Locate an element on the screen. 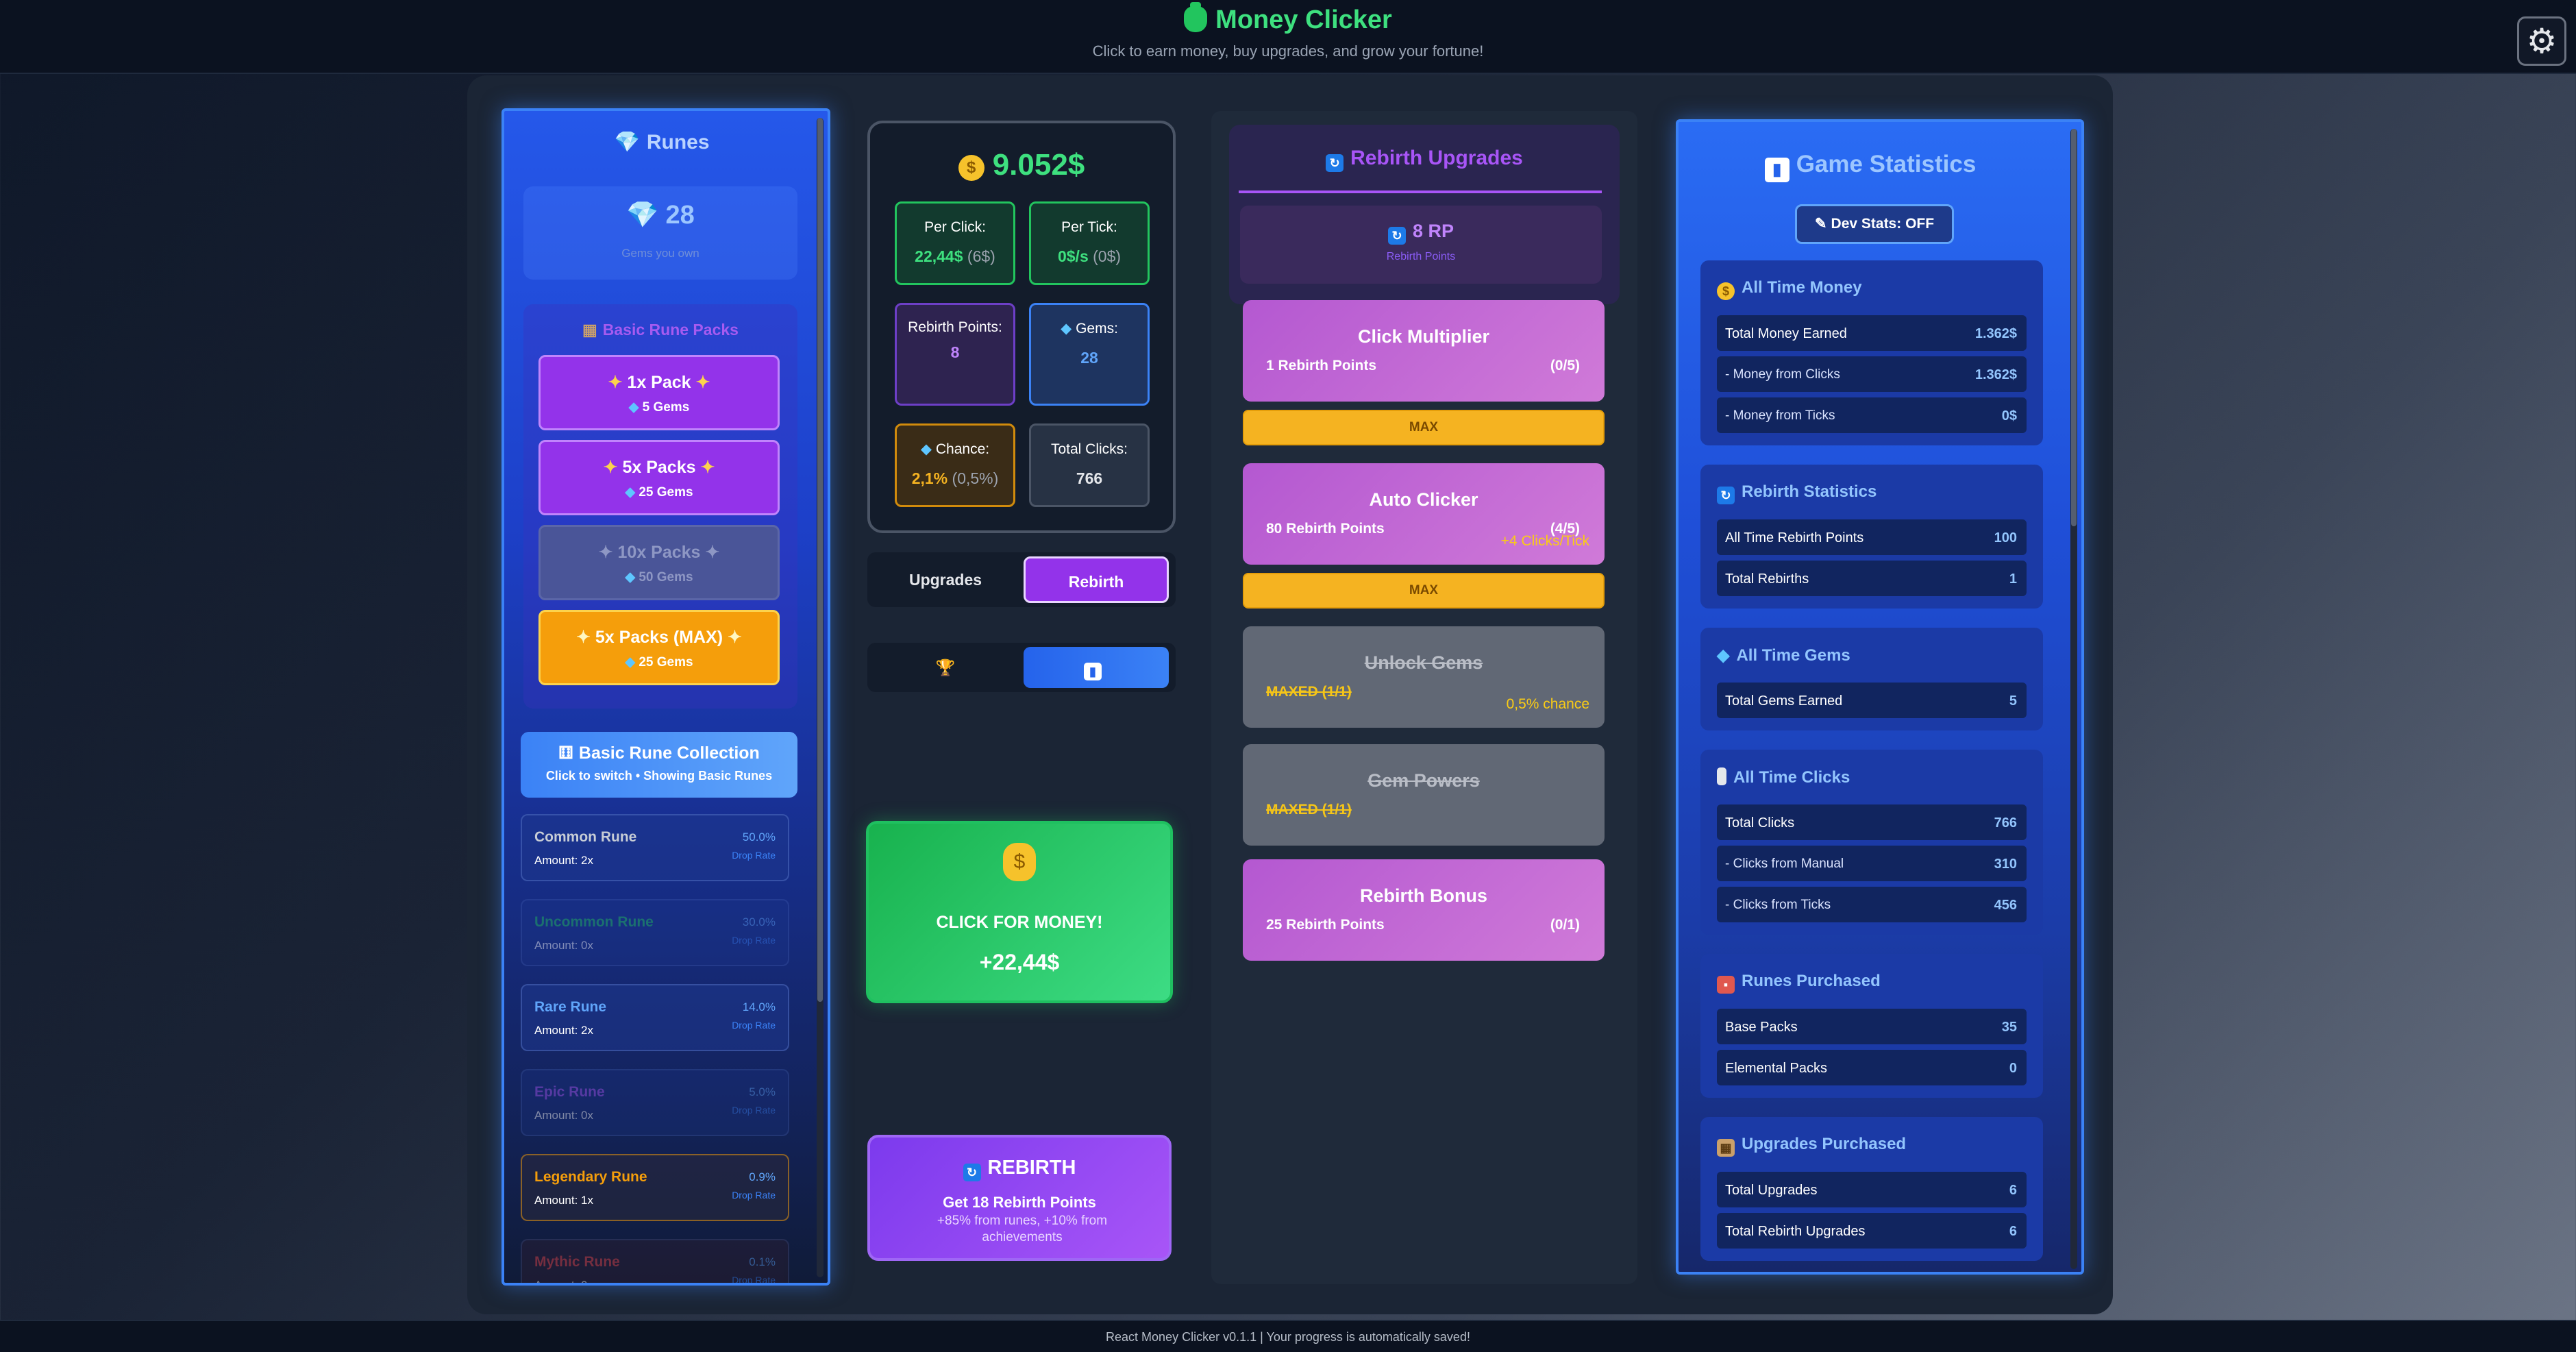  stat-value: 1.362$ is located at coordinates (1995, 374).